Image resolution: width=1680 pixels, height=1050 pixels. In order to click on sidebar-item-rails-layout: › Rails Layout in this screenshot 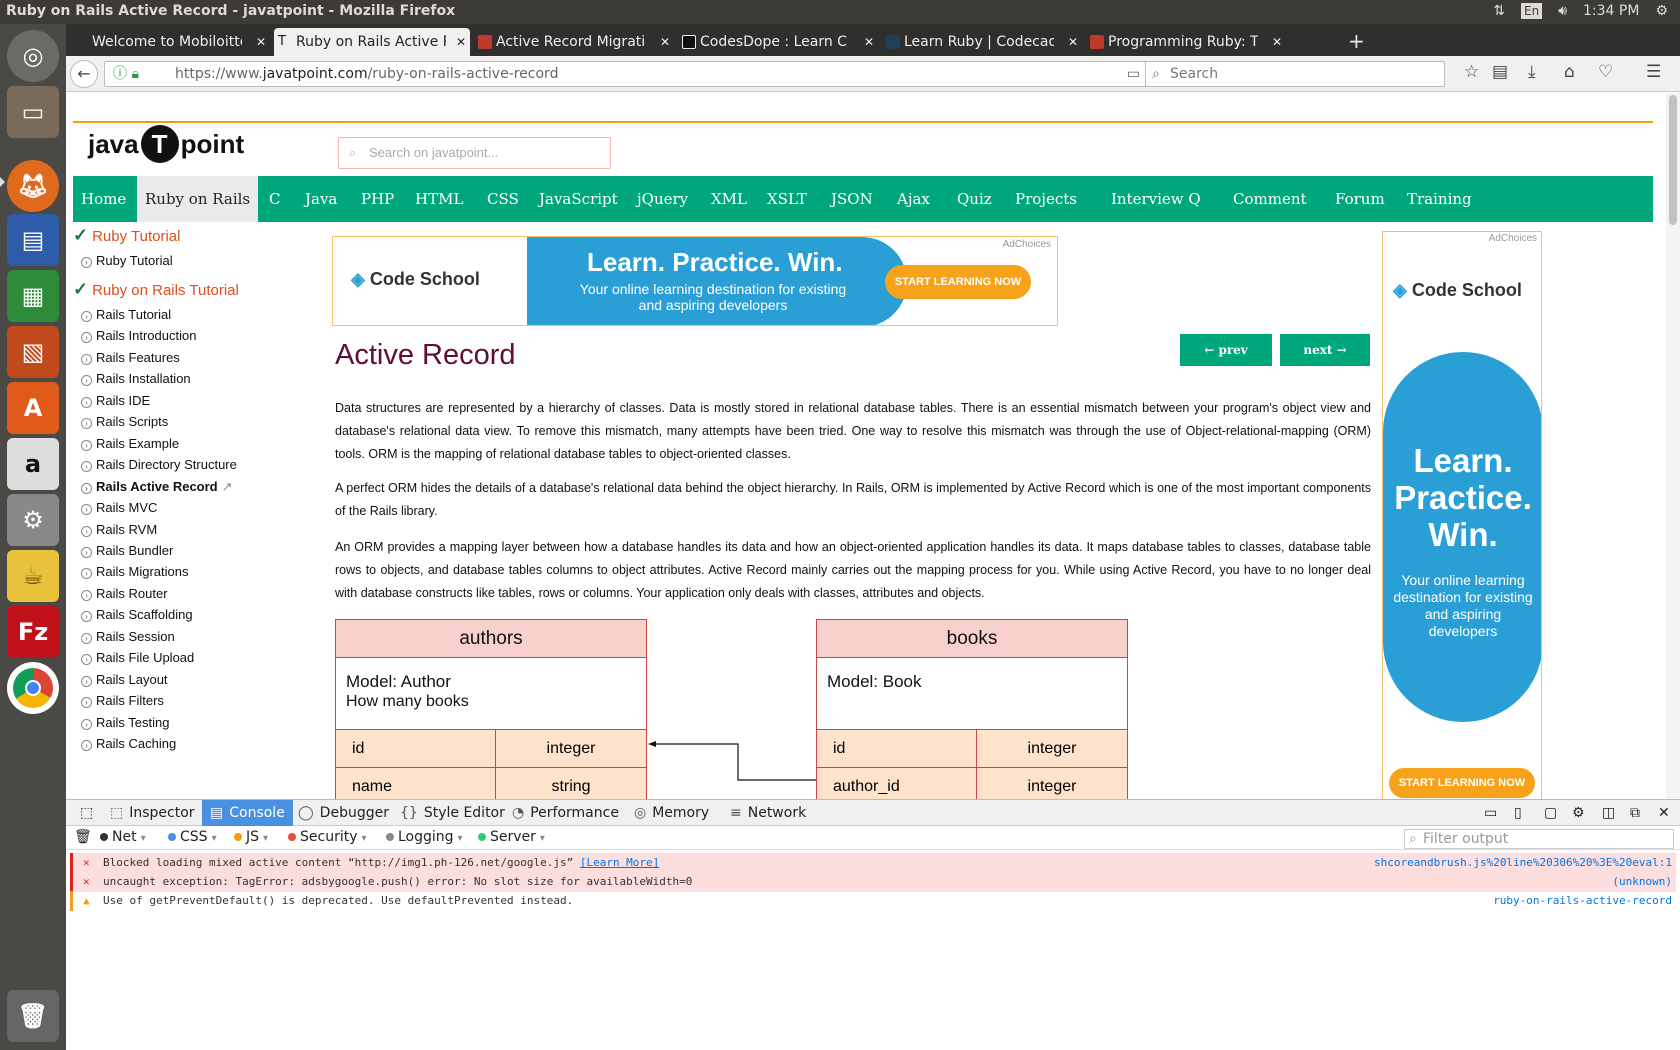, I will do `click(124, 679)`.